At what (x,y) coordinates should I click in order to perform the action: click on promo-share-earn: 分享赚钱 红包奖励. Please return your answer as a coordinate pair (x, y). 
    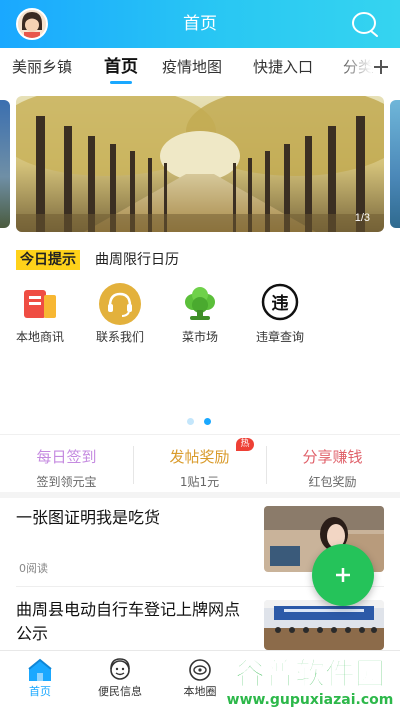
    Looking at the image, I should click on (332, 465).